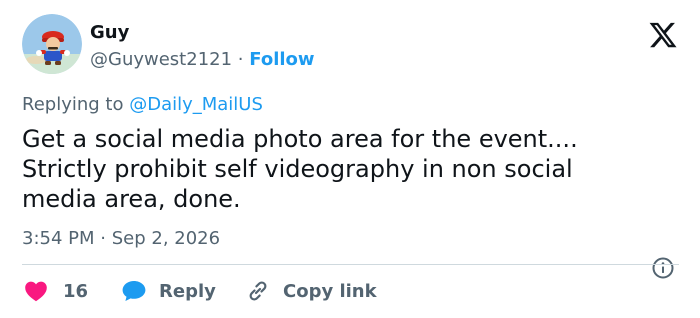 The image size is (700, 318). What do you see at coordinates (56, 291) in the screenshot?
I see `like-button: 16` at bounding box center [56, 291].